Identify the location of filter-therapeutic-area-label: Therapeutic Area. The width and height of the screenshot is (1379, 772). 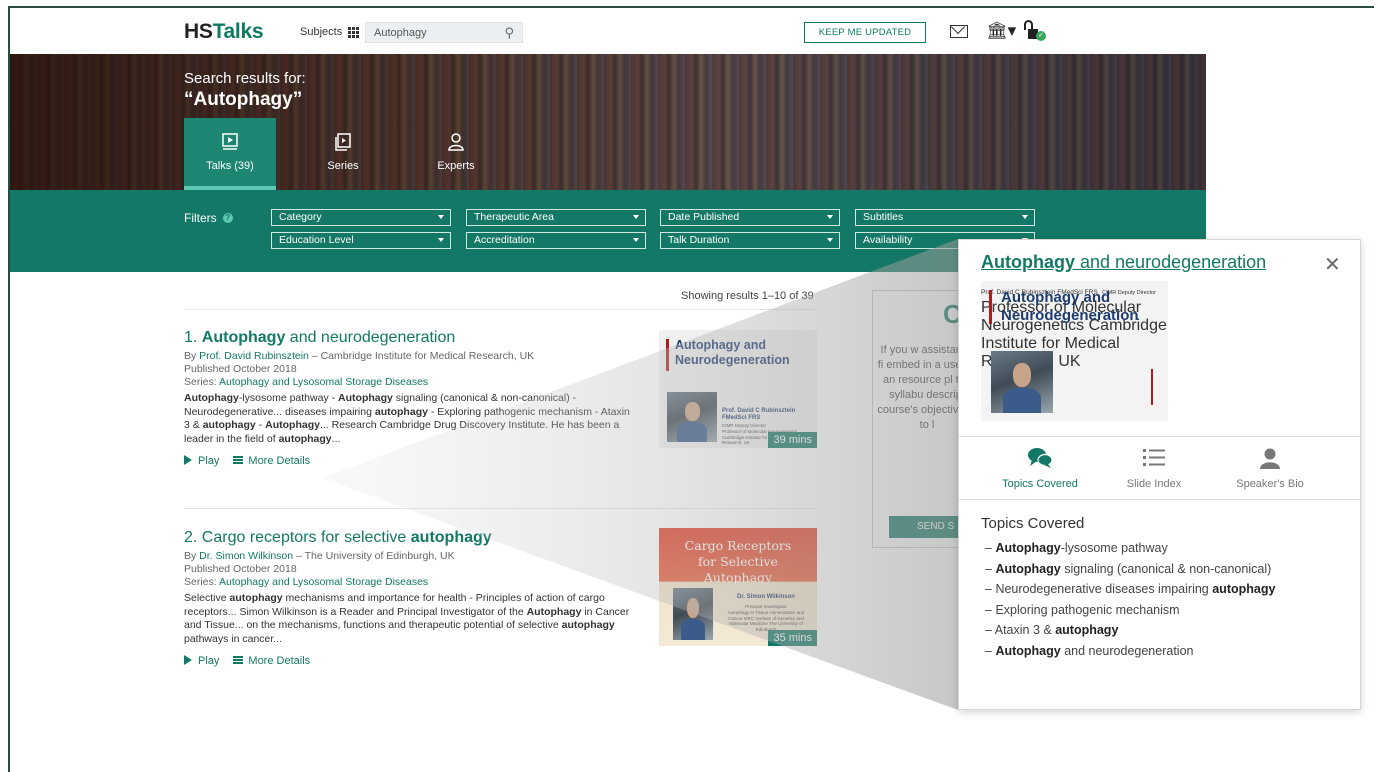
(514, 217).